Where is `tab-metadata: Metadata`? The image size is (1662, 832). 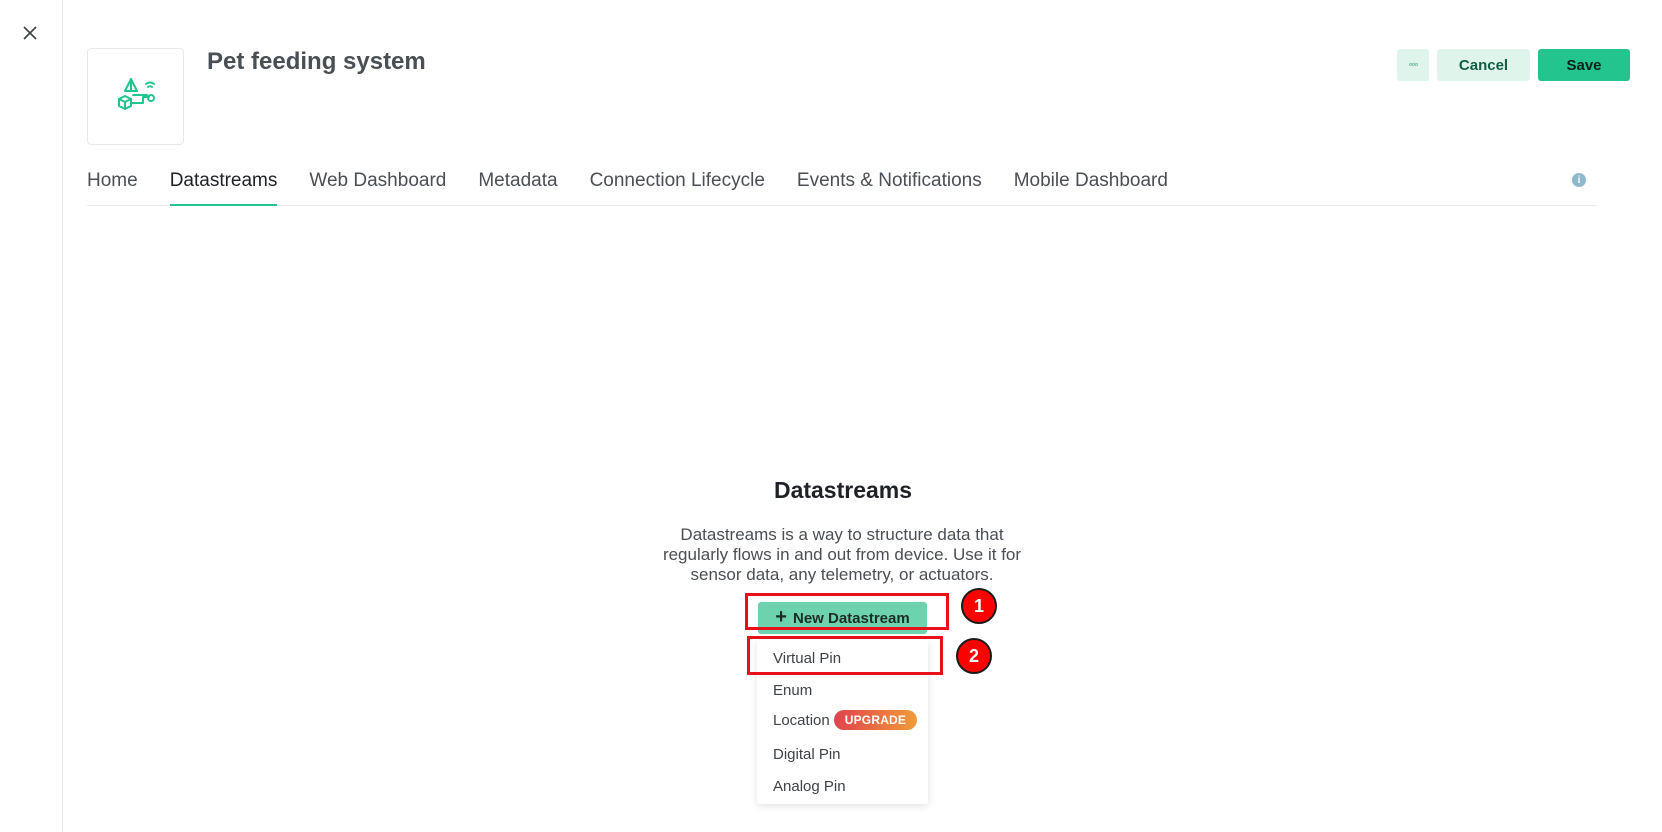 tab-metadata: Metadata is located at coordinates (517, 185).